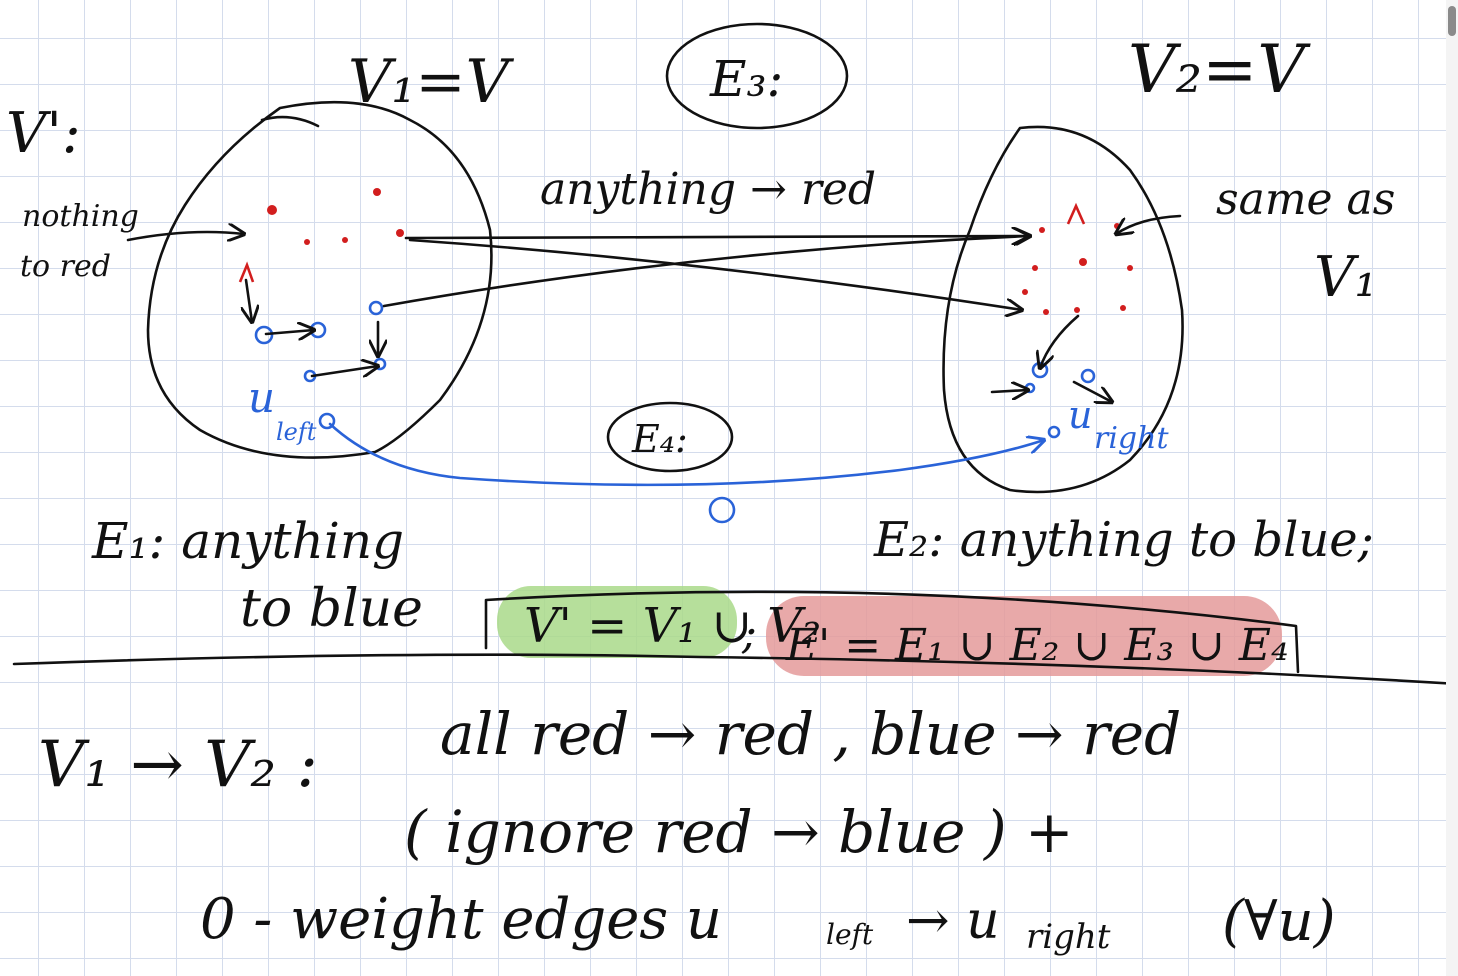 The height and width of the screenshot is (976, 1458). I want to click on same-as-label-1: same as, so click(1305, 199).